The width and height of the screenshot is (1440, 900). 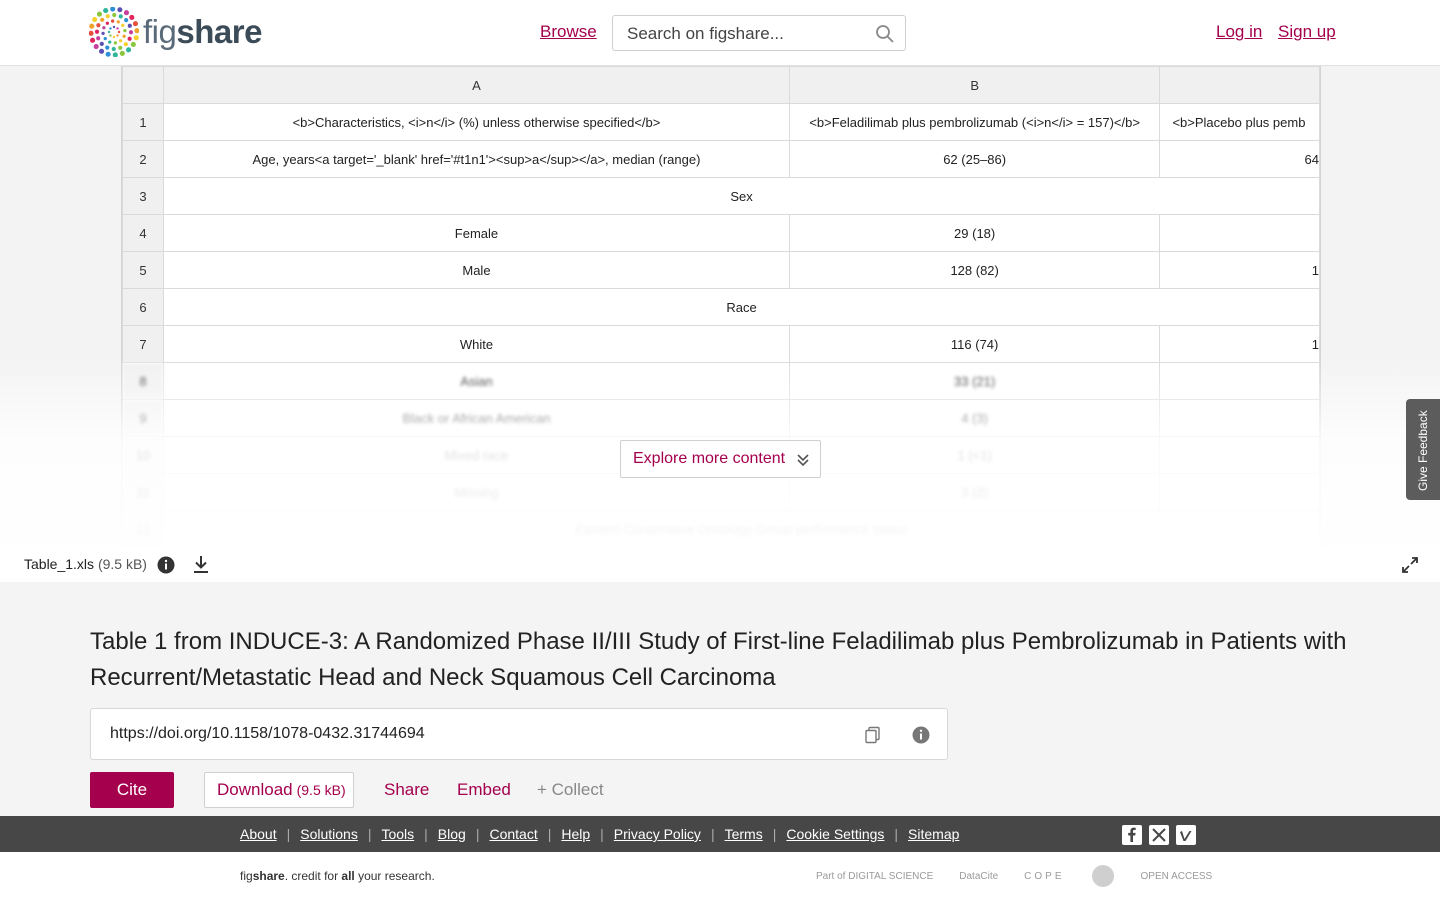 What do you see at coordinates (974, 492) in the screenshot?
I see `table-cell-b: 3 (2)` at bounding box center [974, 492].